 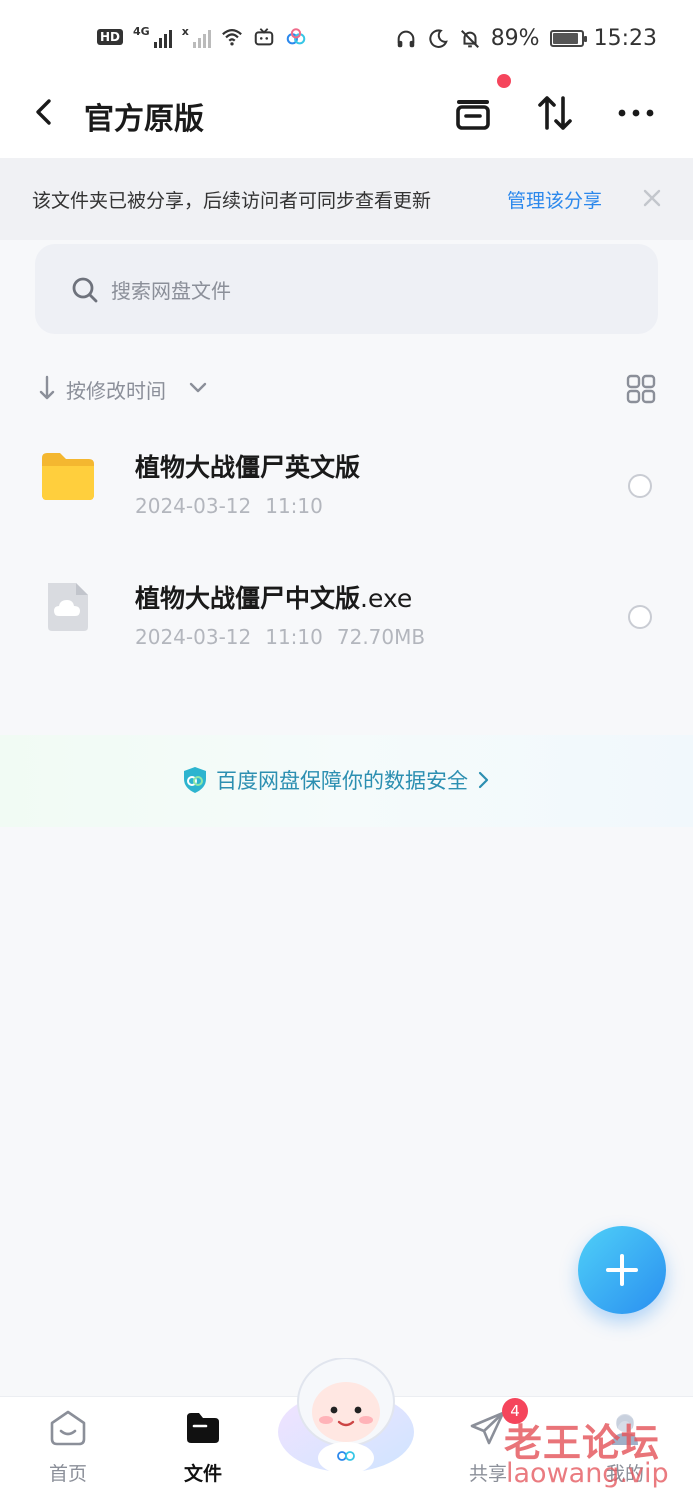 What do you see at coordinates (68, 476) in the screenshot?
I see `folder-icon` at bounding box center [68, 476].